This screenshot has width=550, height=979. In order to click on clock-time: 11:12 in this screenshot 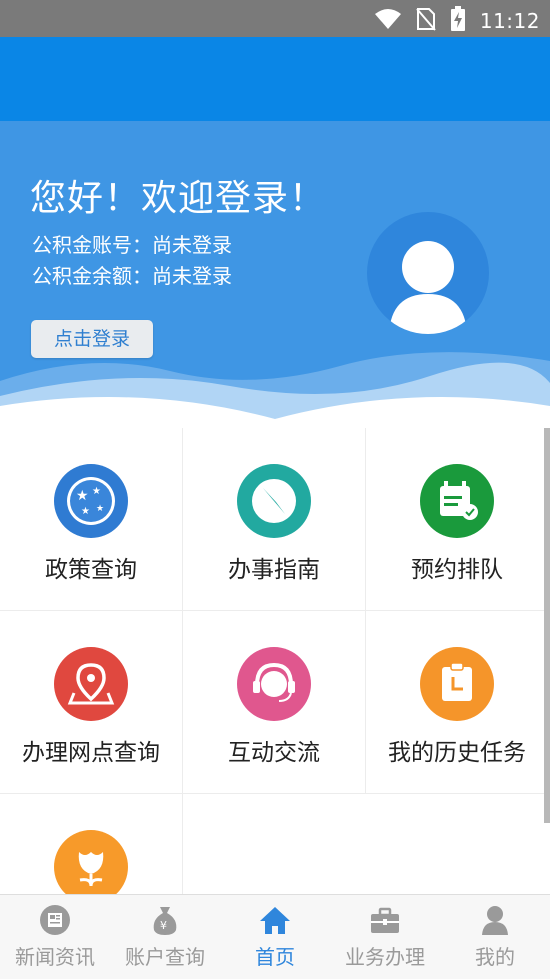, I will do `click(509, 21)`.